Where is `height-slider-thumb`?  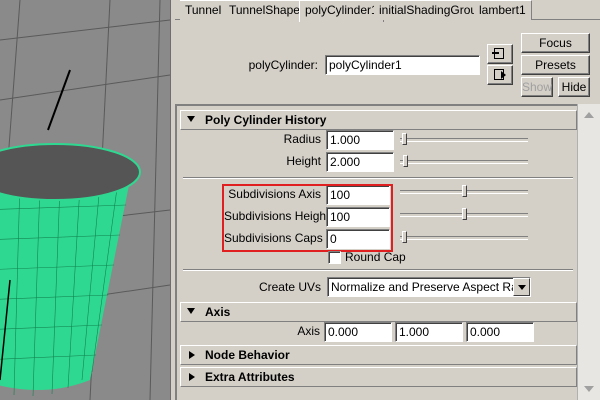
height-slider-thumb is located at coordinates (405, 161).